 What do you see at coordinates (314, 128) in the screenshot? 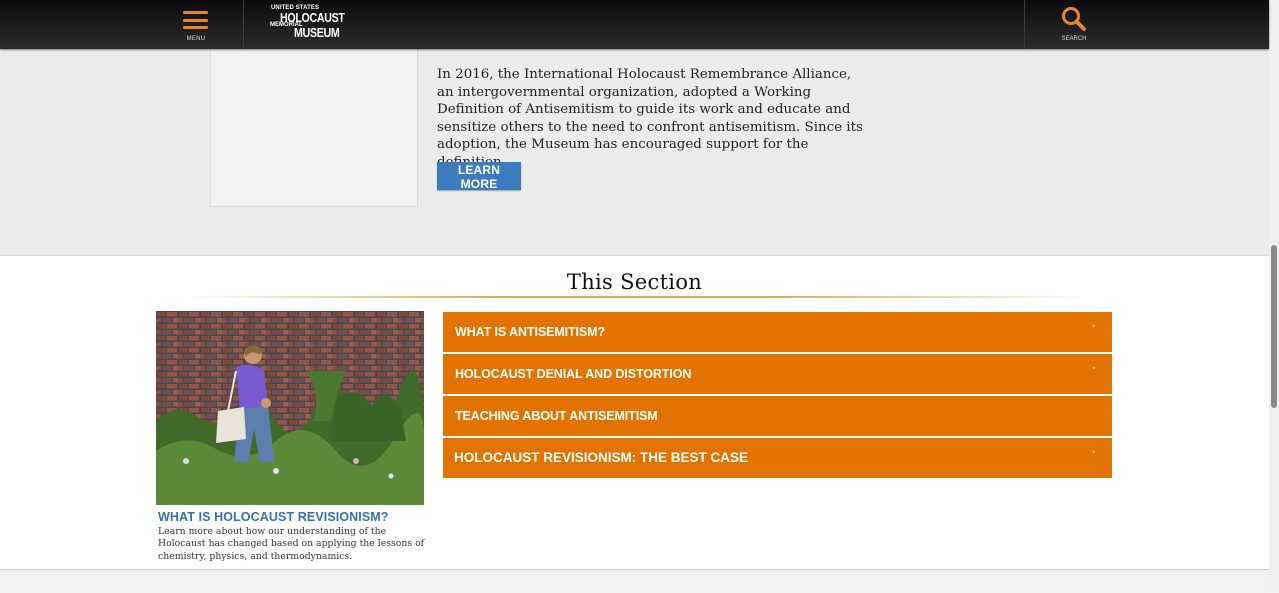
I see `intro-image-frame` at bounding box center [314, 128].